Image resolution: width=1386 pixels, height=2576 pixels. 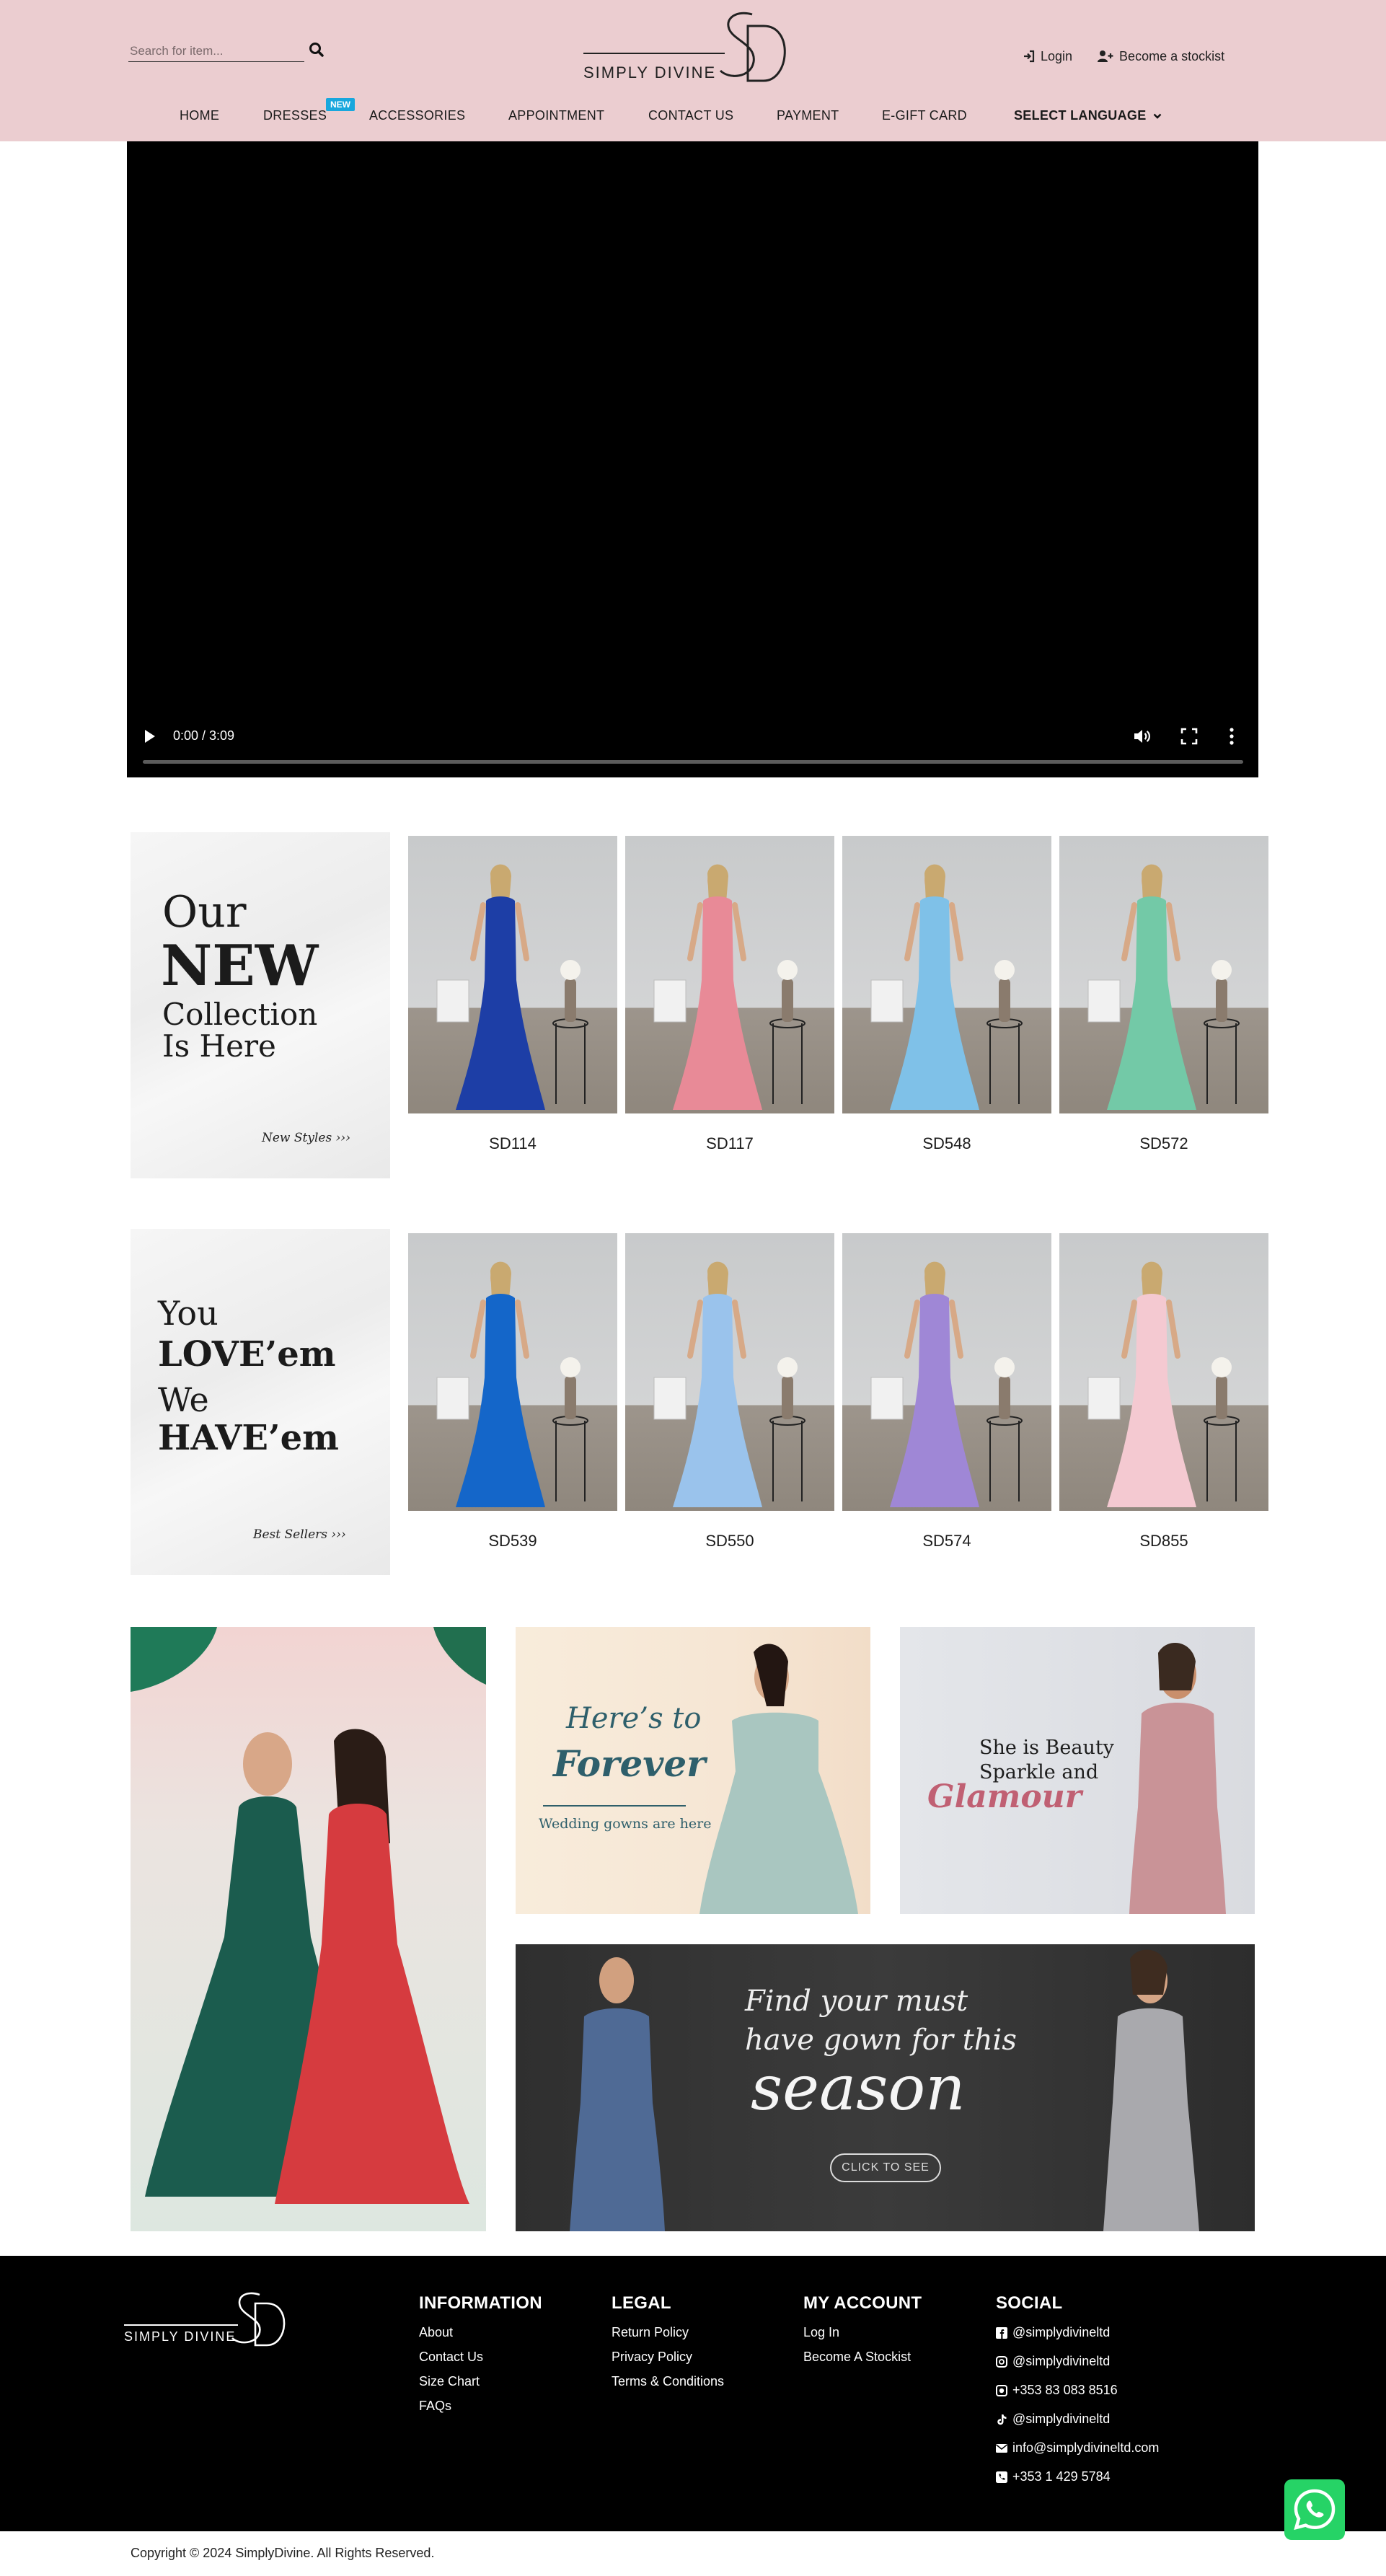 I want to click on product-card: SD114, so click(x=512, y=994).